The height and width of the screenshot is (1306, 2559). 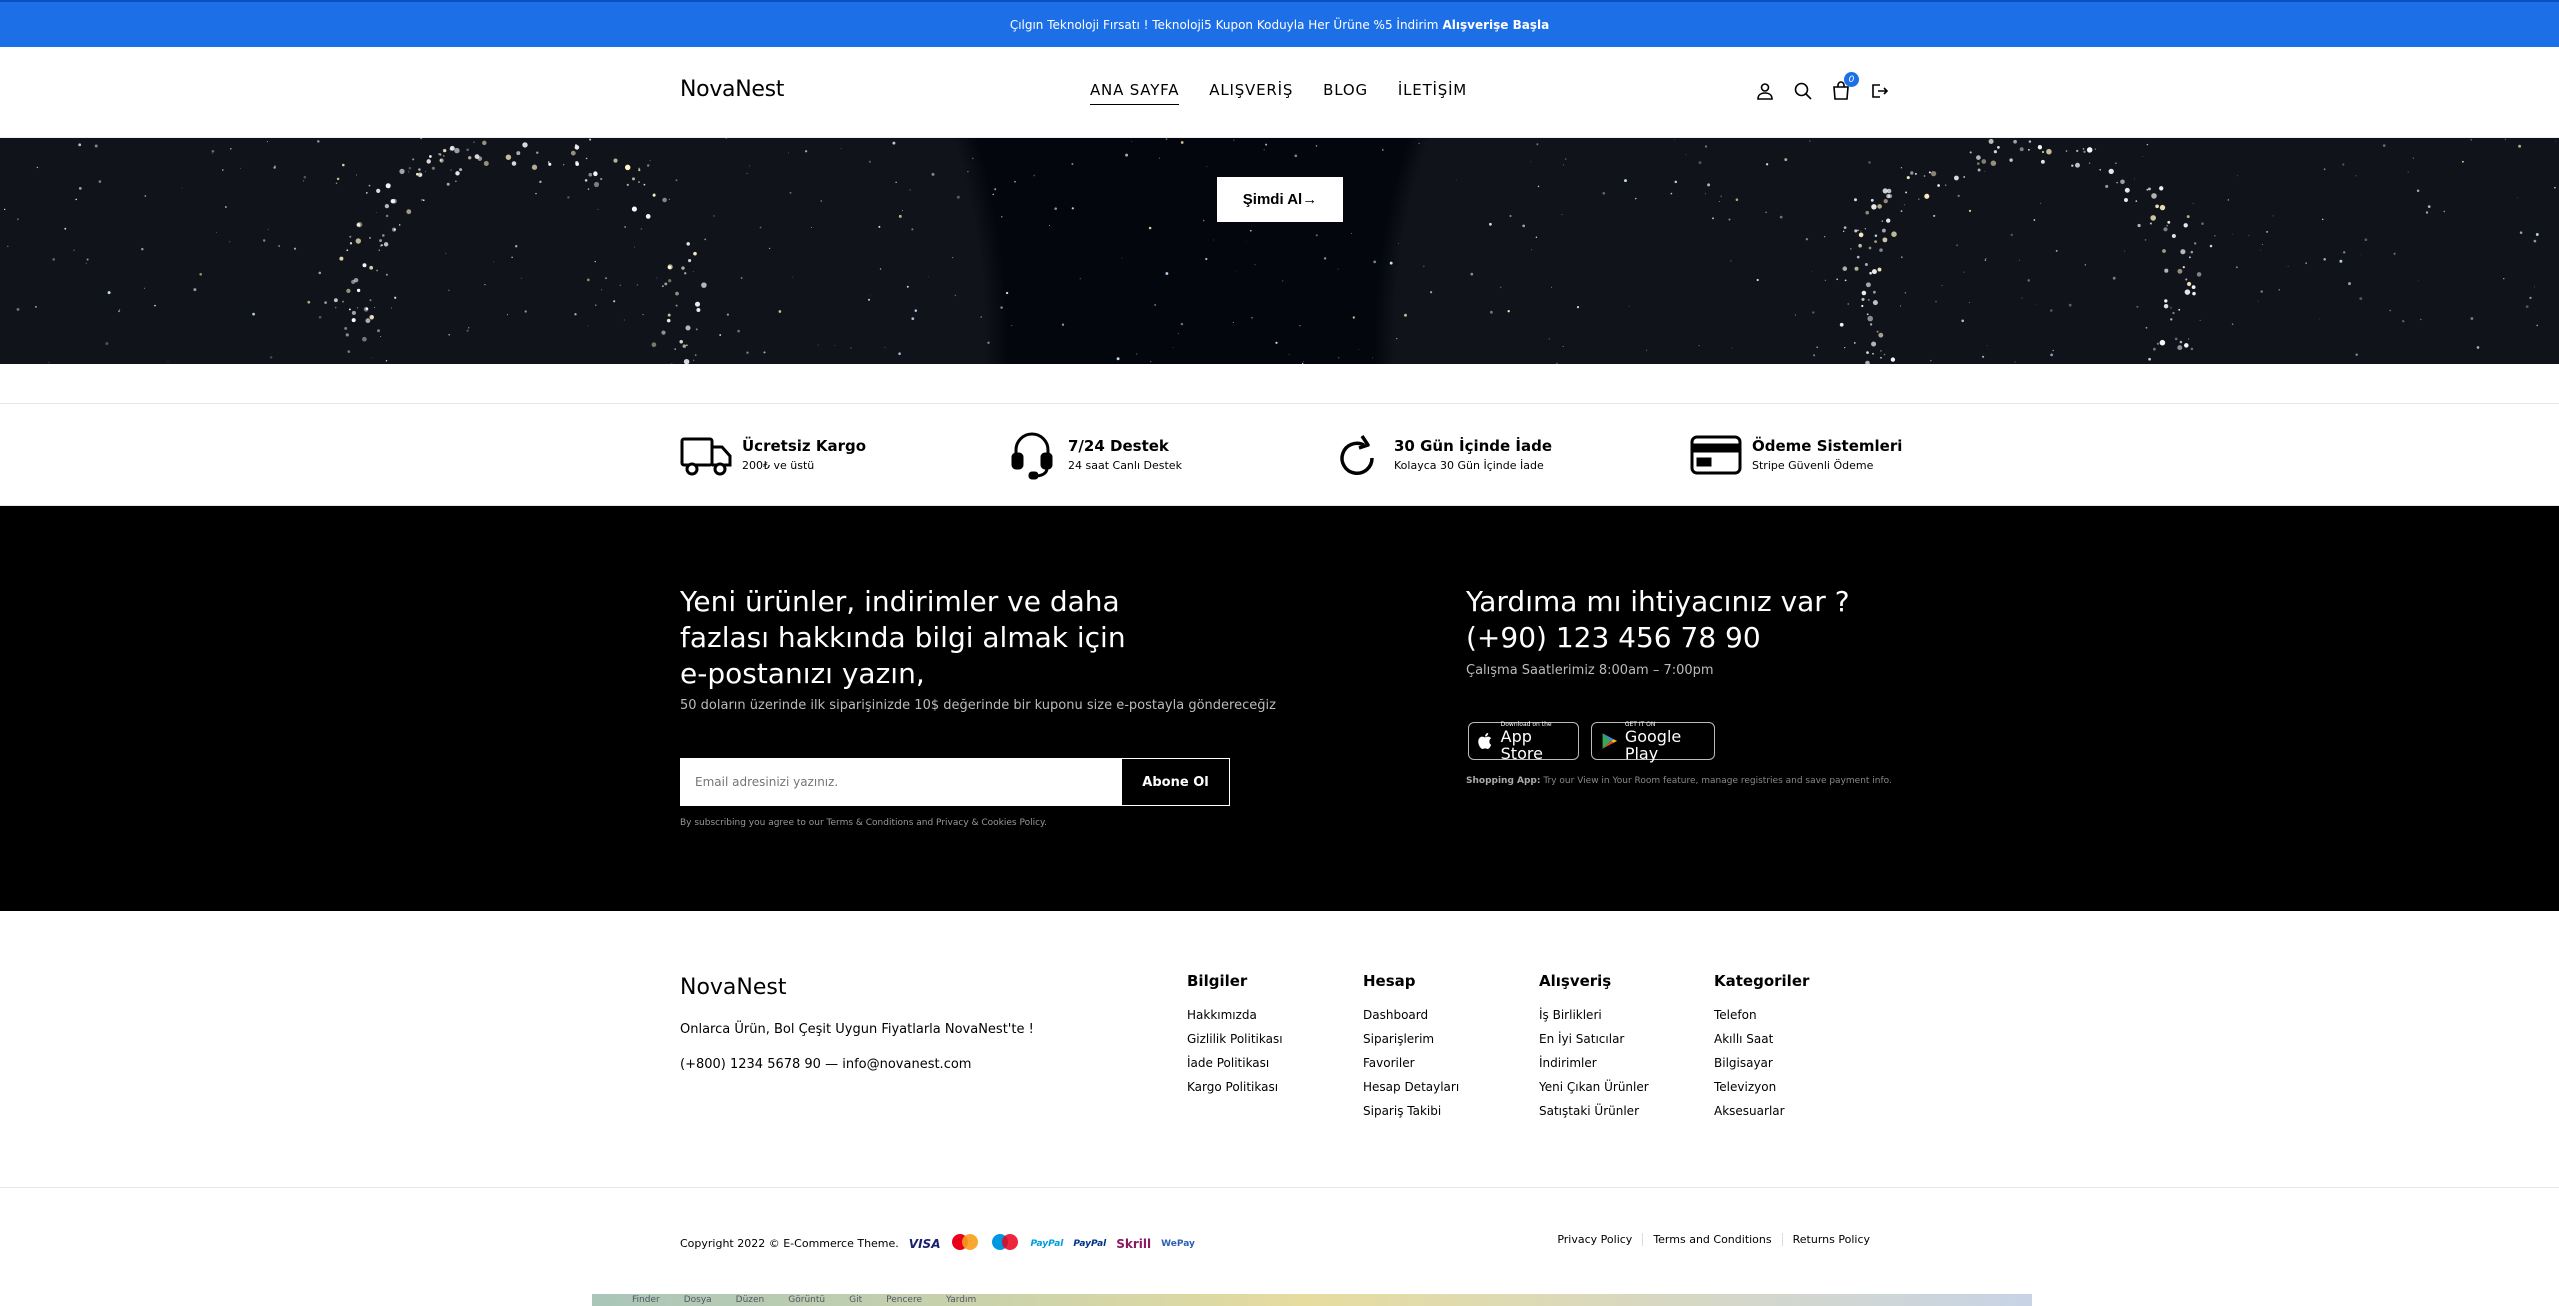 What do you see at coordinates (706, 455) in the screenshot?
I see `truck-icon` at bounding box center [706, 455].